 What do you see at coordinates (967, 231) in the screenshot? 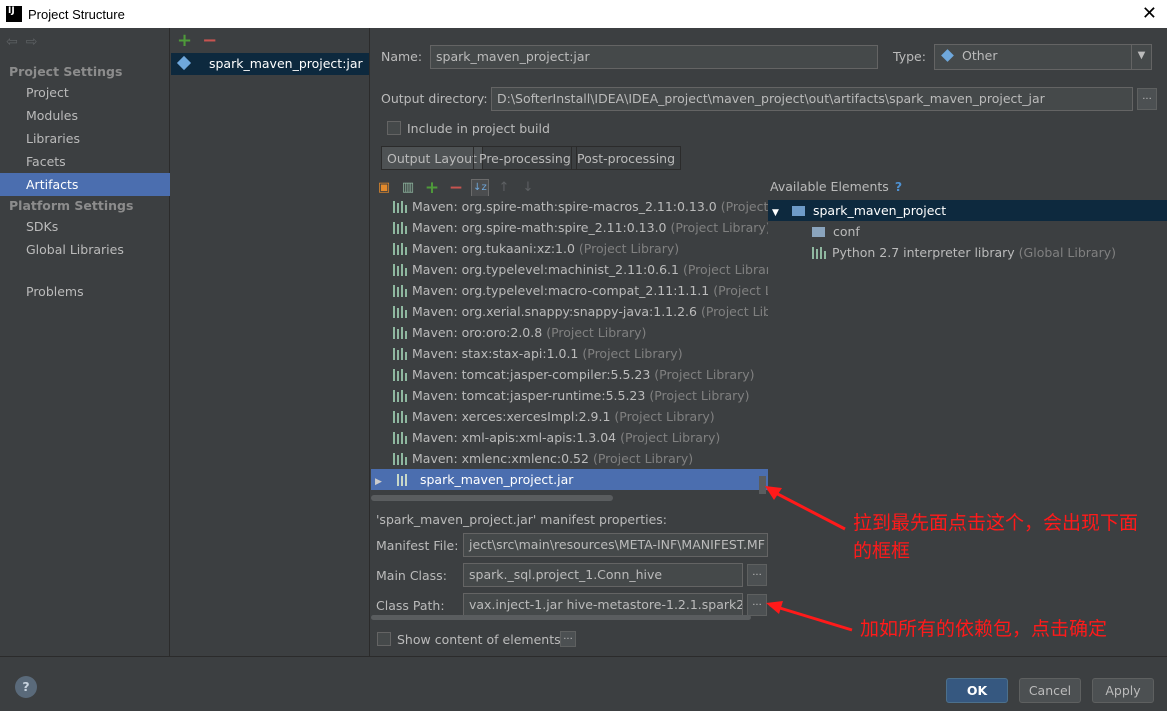
I see `available-child-row: conf` at bounding box center [967, 231].